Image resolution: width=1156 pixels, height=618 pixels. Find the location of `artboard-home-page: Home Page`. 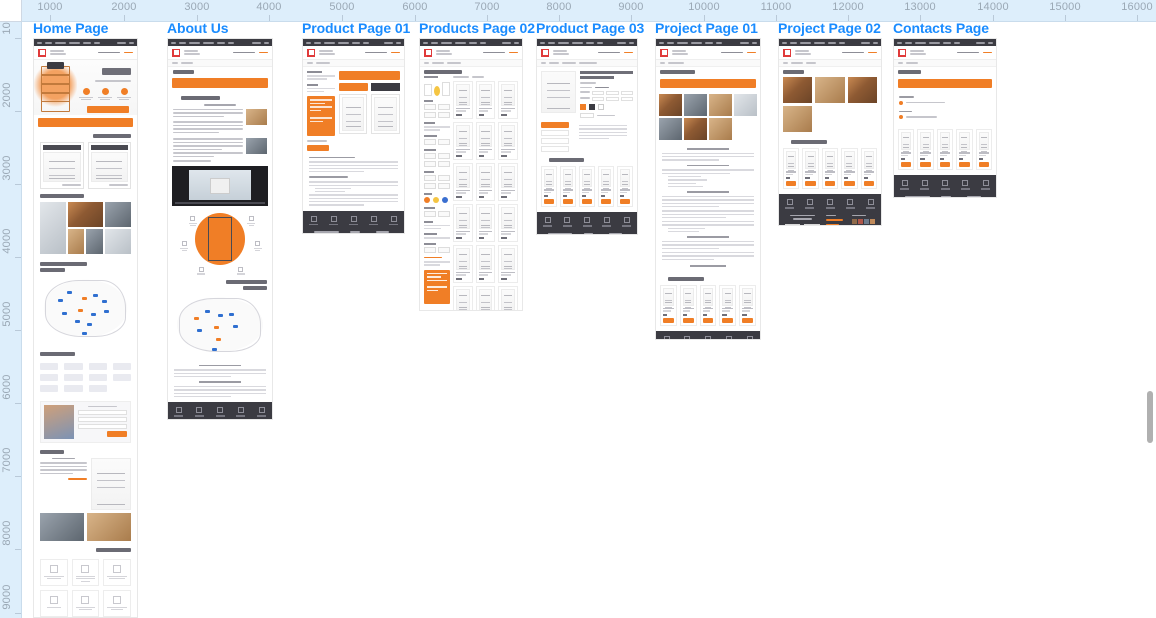

artboard-home-page: Home Page is located at coordinates (85, 320).